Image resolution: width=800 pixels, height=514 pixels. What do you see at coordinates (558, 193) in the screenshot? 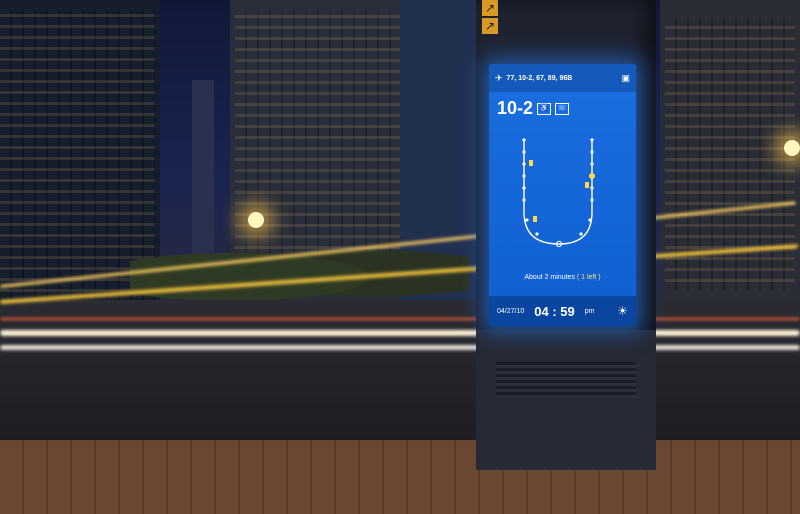
I see `route-map` at bounding box center [558, 193].